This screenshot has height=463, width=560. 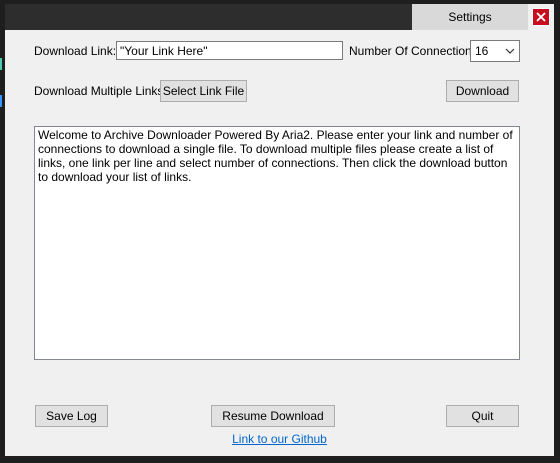 I want to click on multiple-links-label: Download Multiple Links, so click(x=99, y=91).